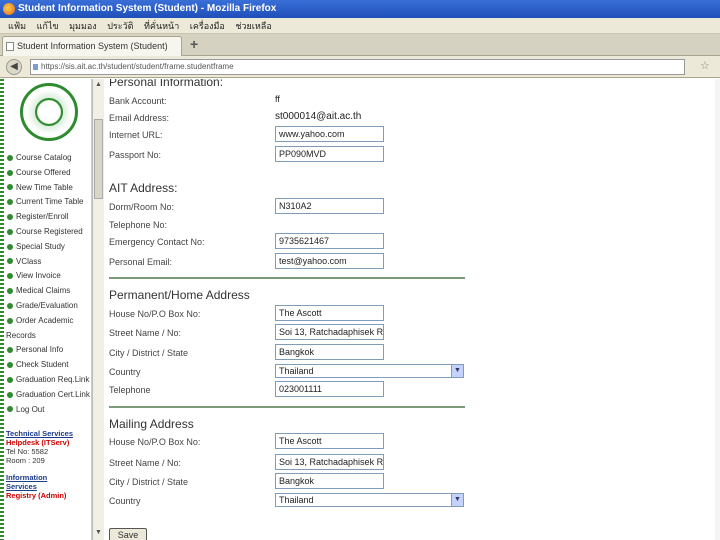 The image size is (720, 540). What do you see at coordinates (17, 26) in the screenshot?
I see `menu-file: แฟ้ม` at bounding box center [17, 26].